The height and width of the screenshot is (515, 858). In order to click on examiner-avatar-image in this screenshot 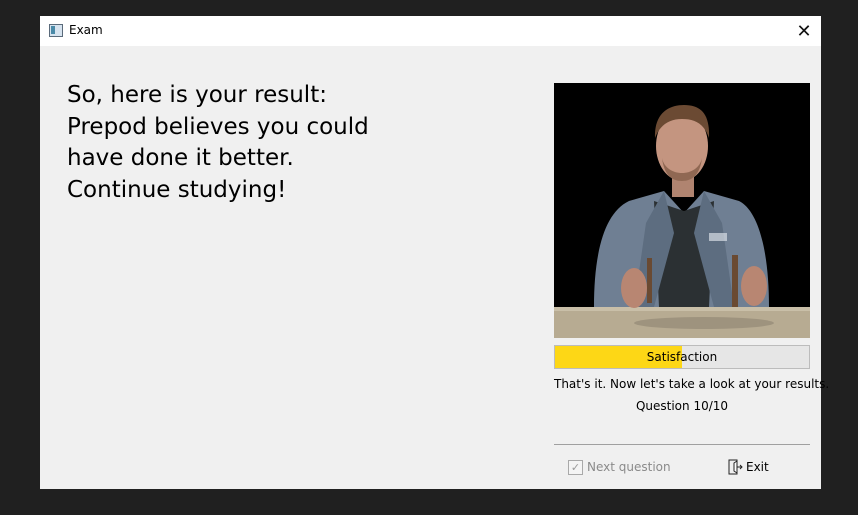, I will do `click(682, 210)`.